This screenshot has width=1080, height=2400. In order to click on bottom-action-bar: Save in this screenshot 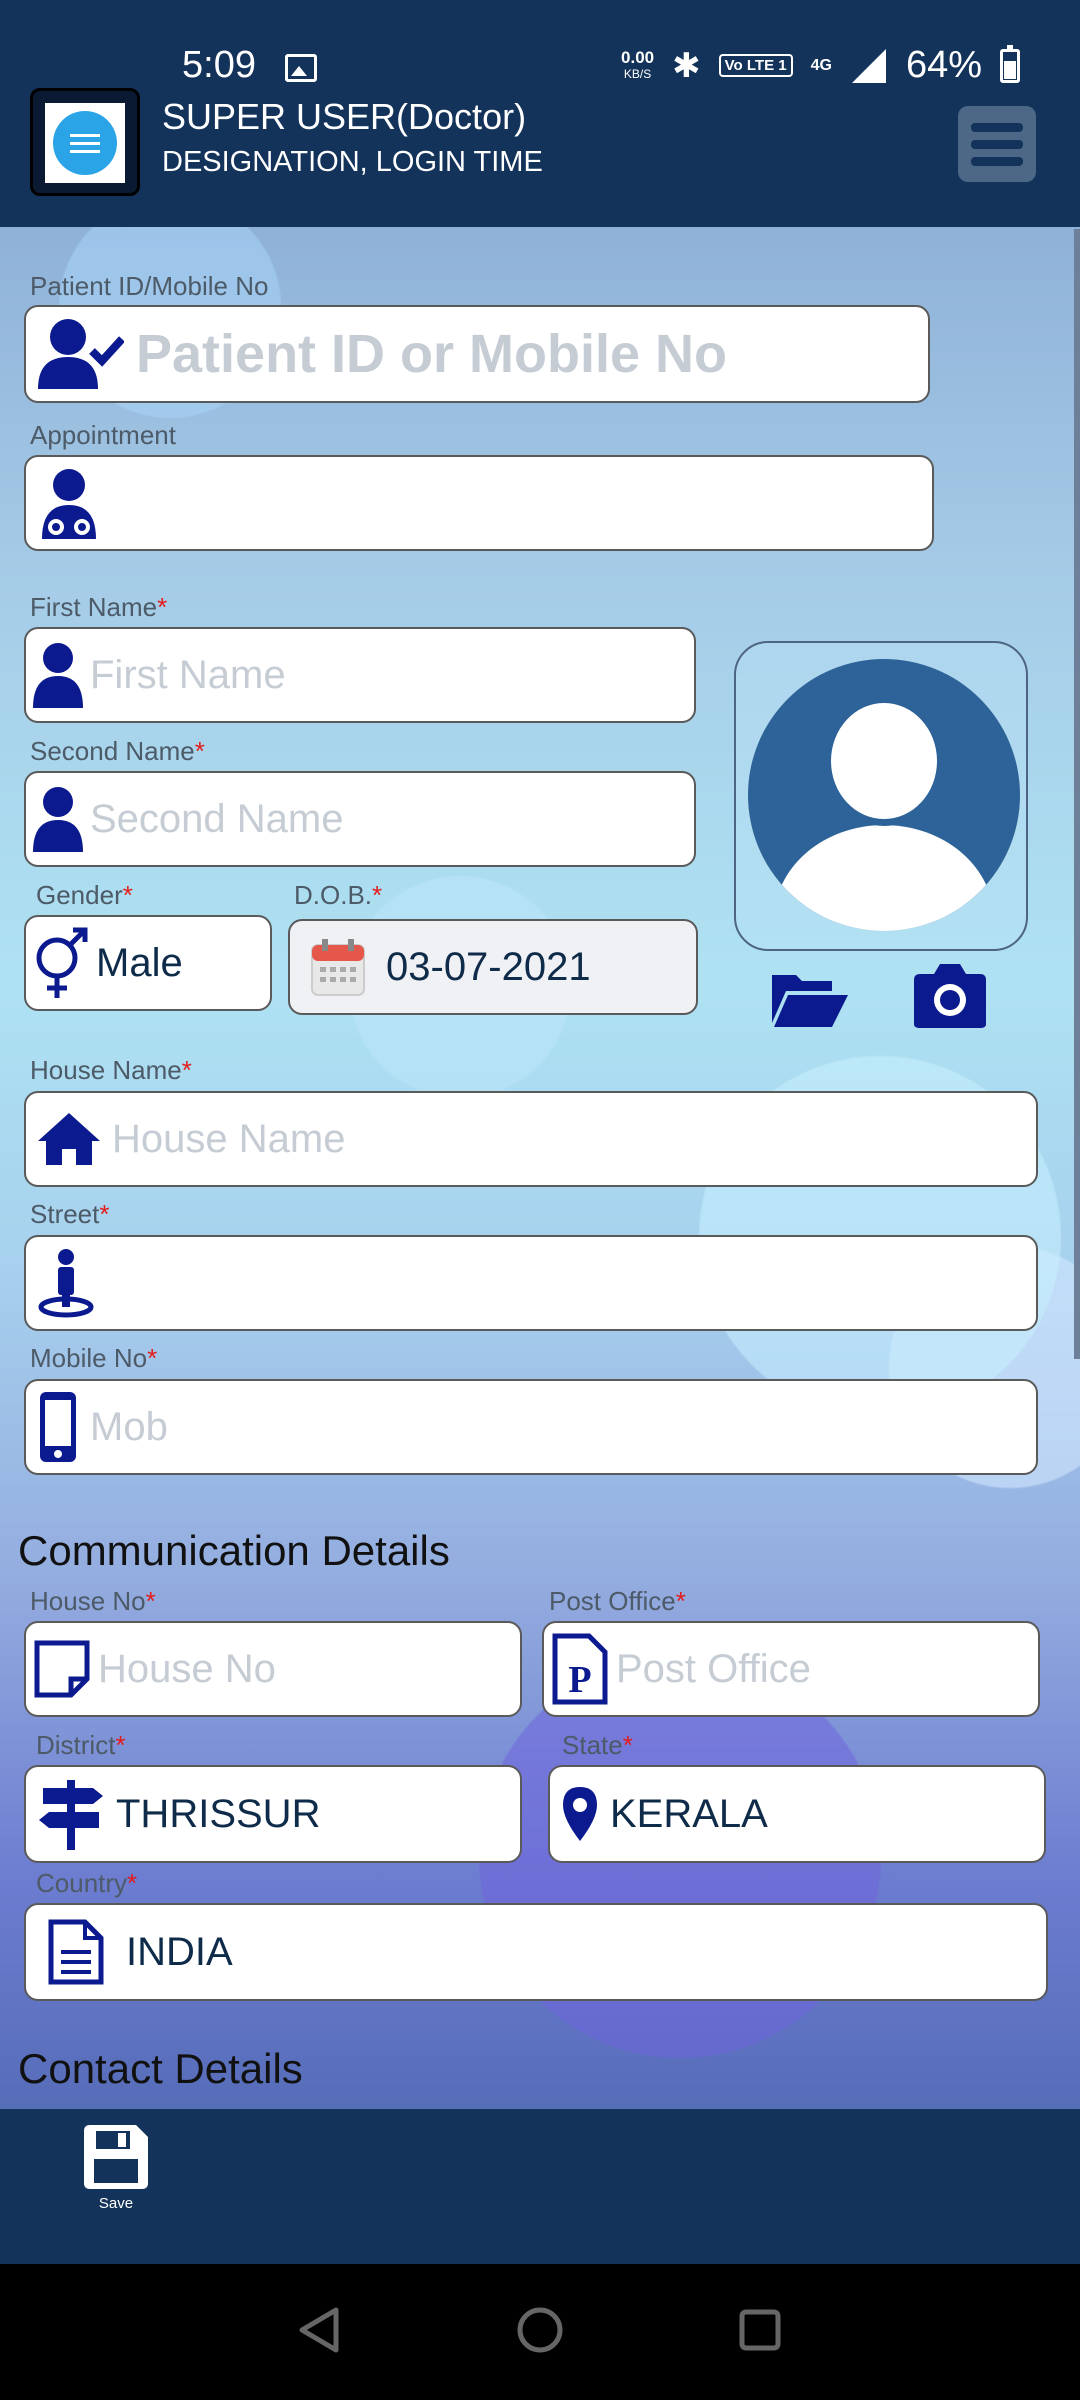, I will do `click(540, 2186)`.